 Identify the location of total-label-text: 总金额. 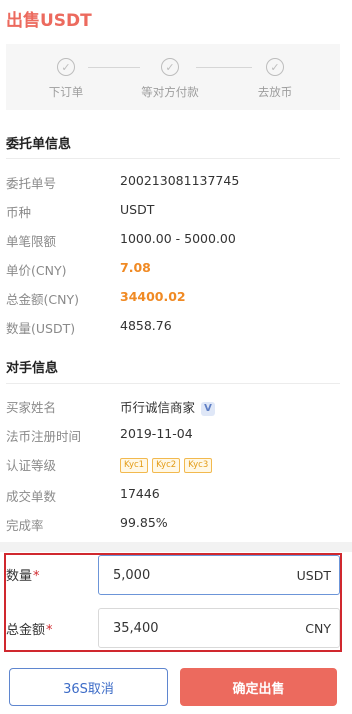
(26, 630).